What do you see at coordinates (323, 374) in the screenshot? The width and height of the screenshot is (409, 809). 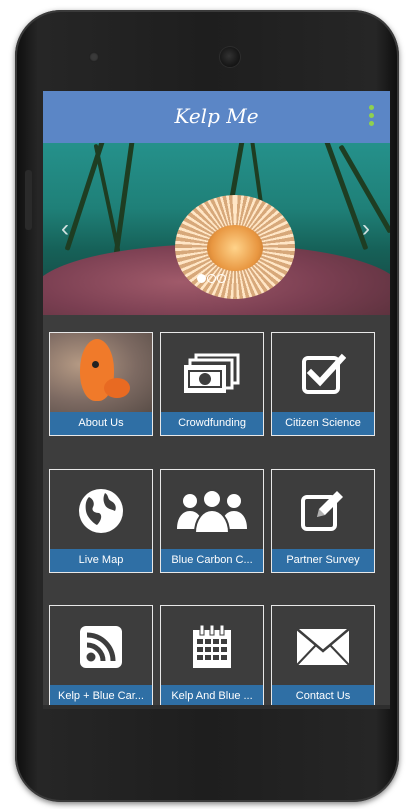 I see `checkbox-icon` at bounding box center [323, 374].